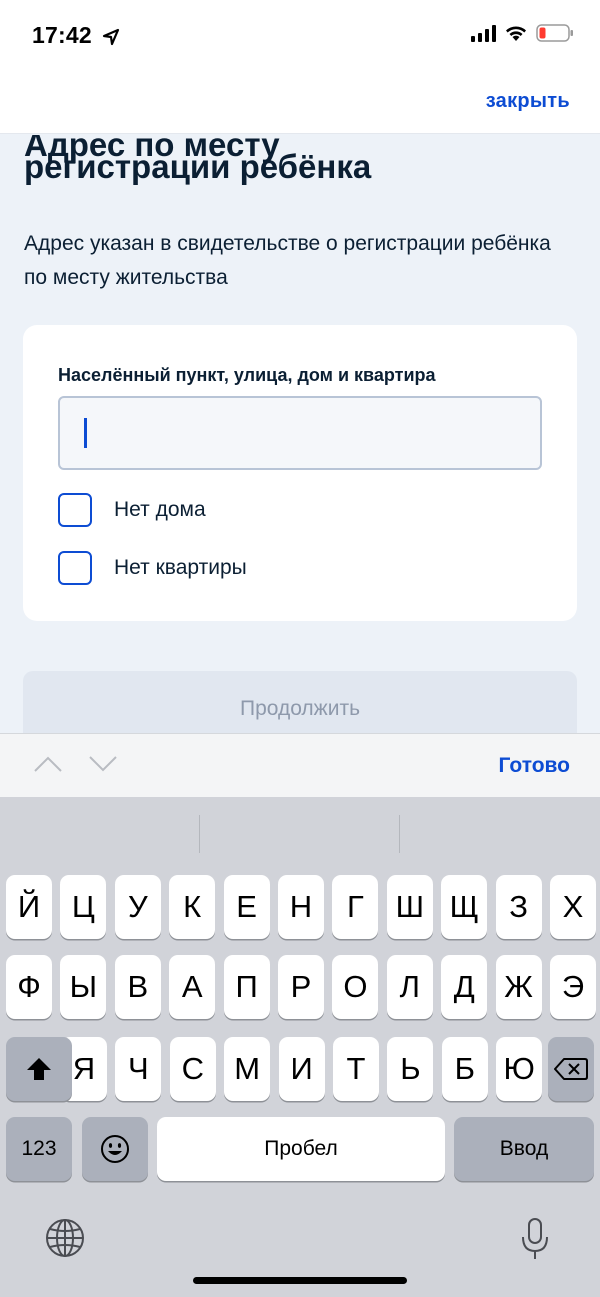 This screenshot has width=600, height=1297. What do you see at coordinates (300, 1280) in the screenshot?
I see `home-indicator` at bounding box center [300, 1280].